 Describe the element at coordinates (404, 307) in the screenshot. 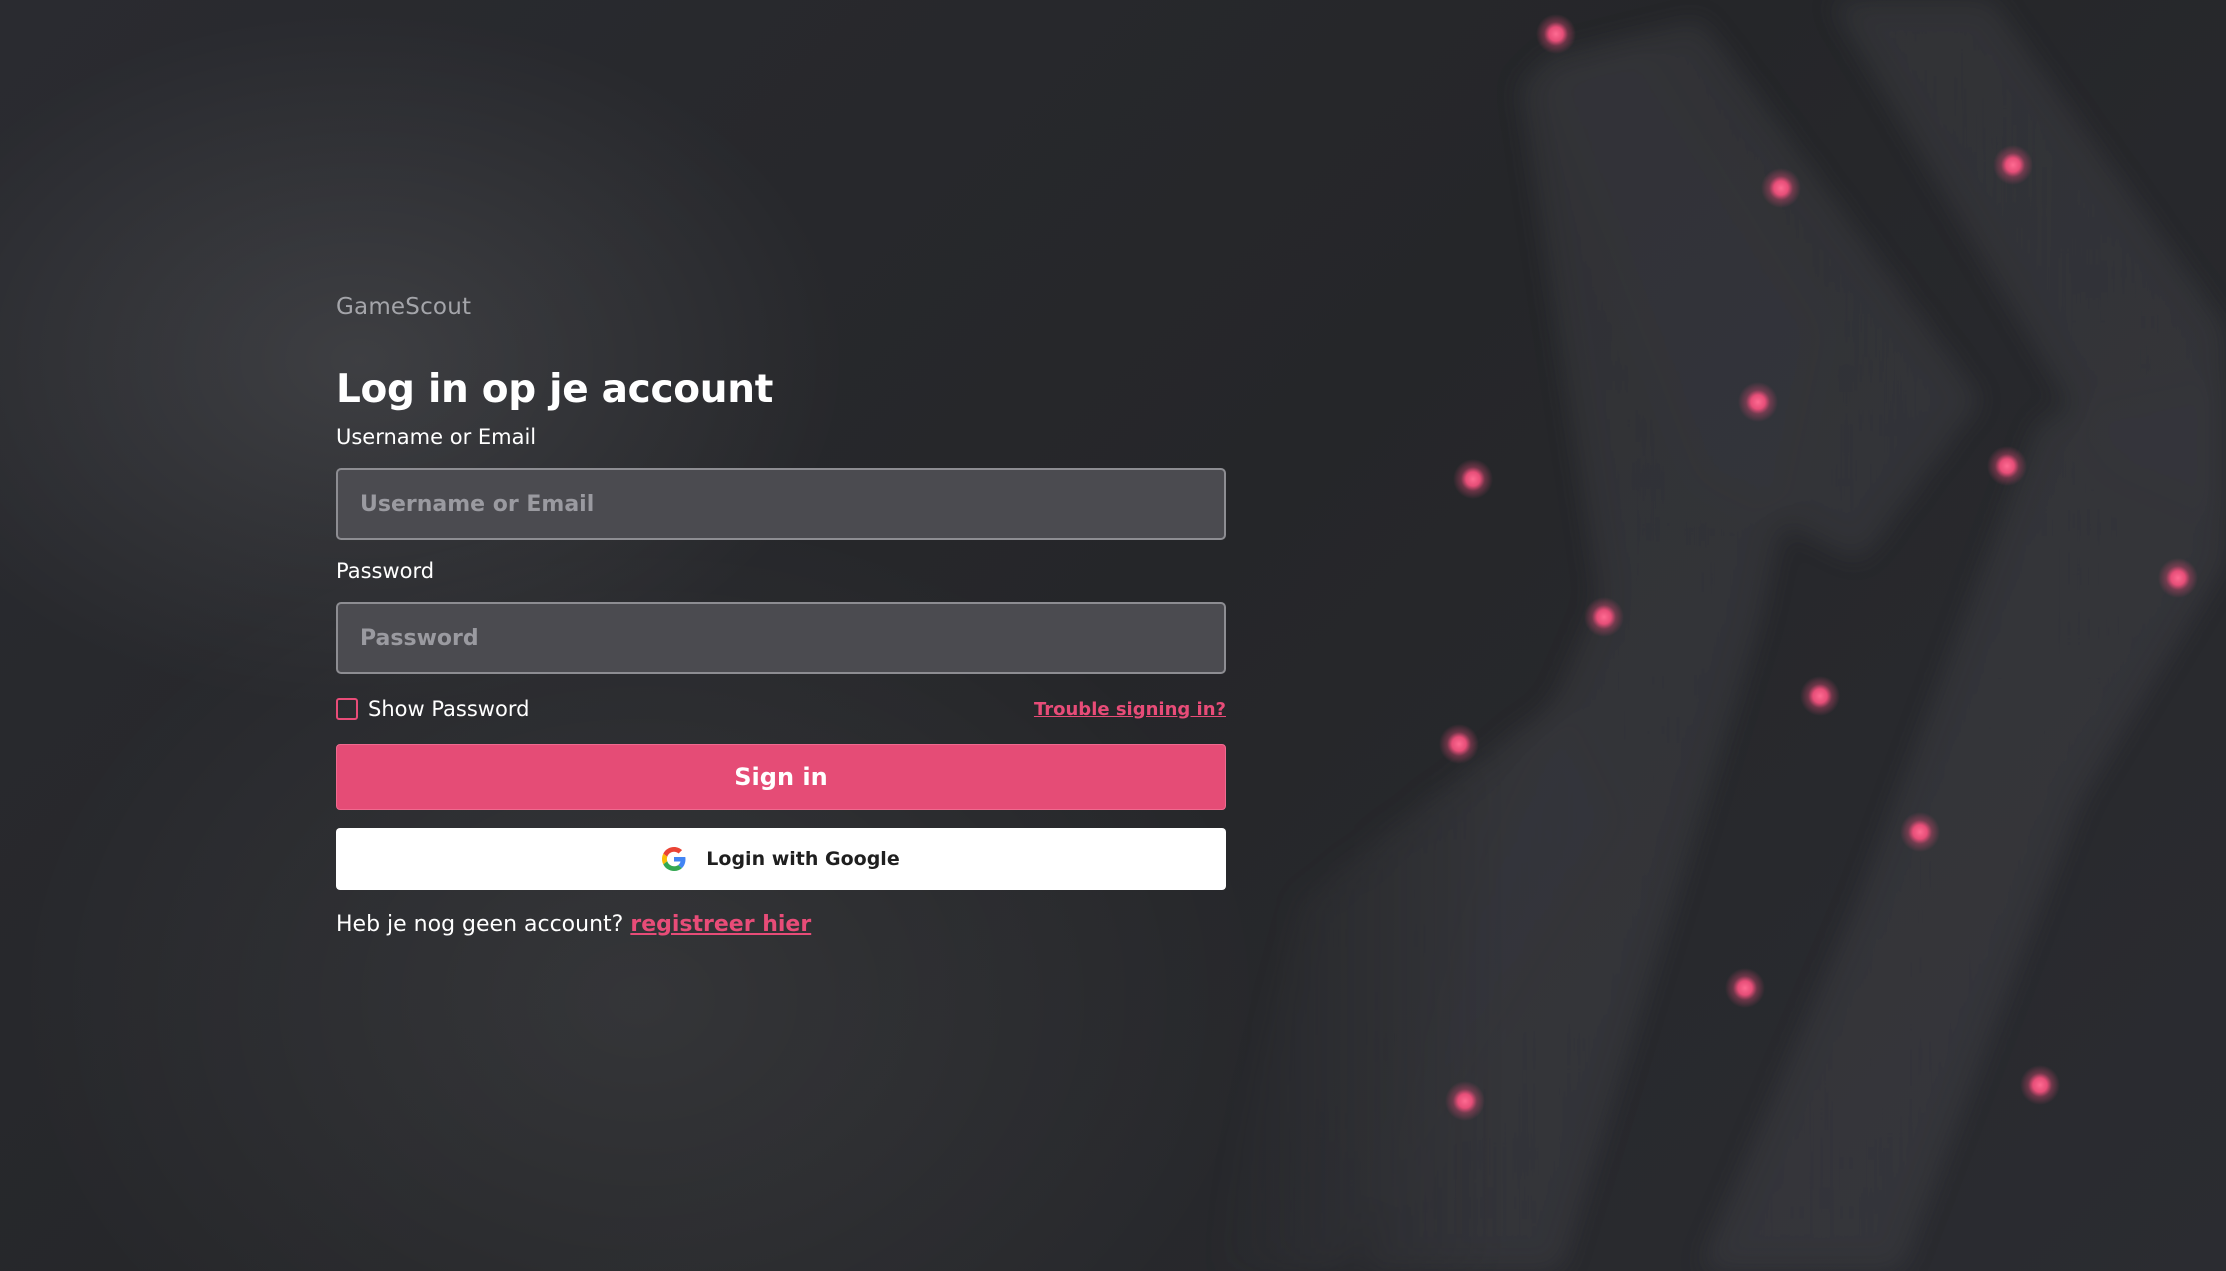

I see `brand-name: GameScout` at that location.